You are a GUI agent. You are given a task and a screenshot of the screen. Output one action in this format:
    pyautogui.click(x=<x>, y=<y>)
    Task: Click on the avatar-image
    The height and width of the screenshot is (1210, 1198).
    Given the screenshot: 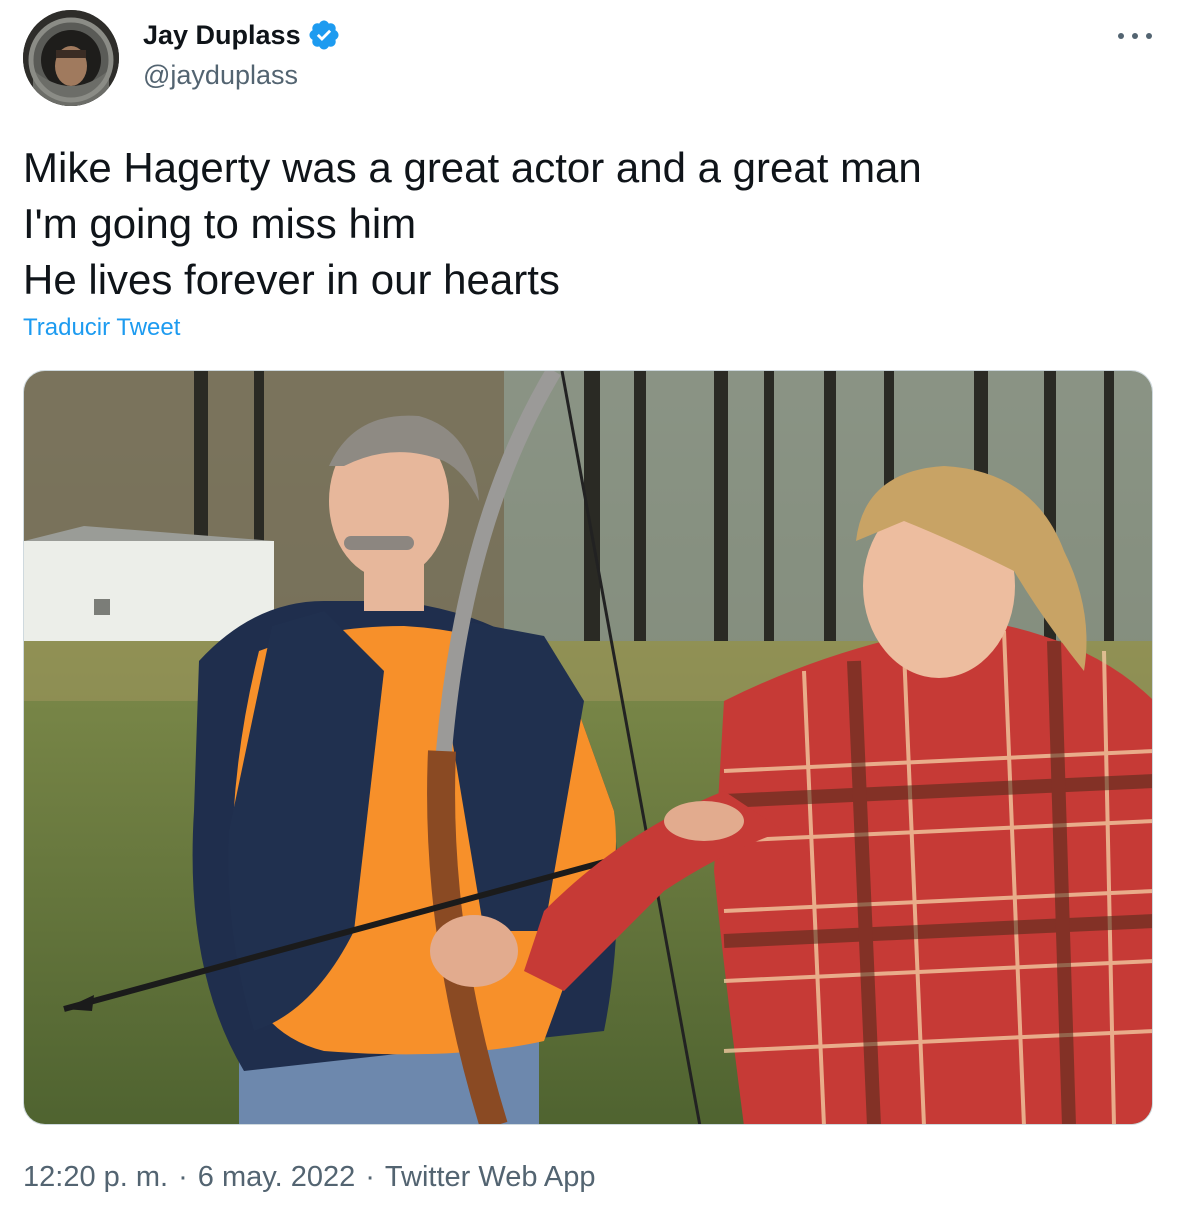 What is the action you would take?
    pyautogui.click(x=71, y=58)
    